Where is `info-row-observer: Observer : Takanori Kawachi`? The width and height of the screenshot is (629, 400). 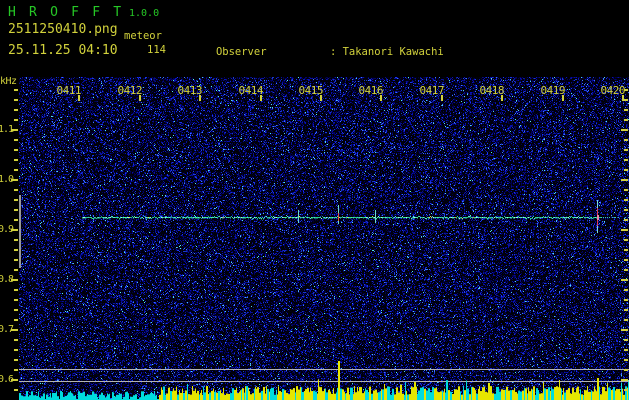
info-row-observer: Observer : Takanori Kawachi is located at coordinates (374, 52).